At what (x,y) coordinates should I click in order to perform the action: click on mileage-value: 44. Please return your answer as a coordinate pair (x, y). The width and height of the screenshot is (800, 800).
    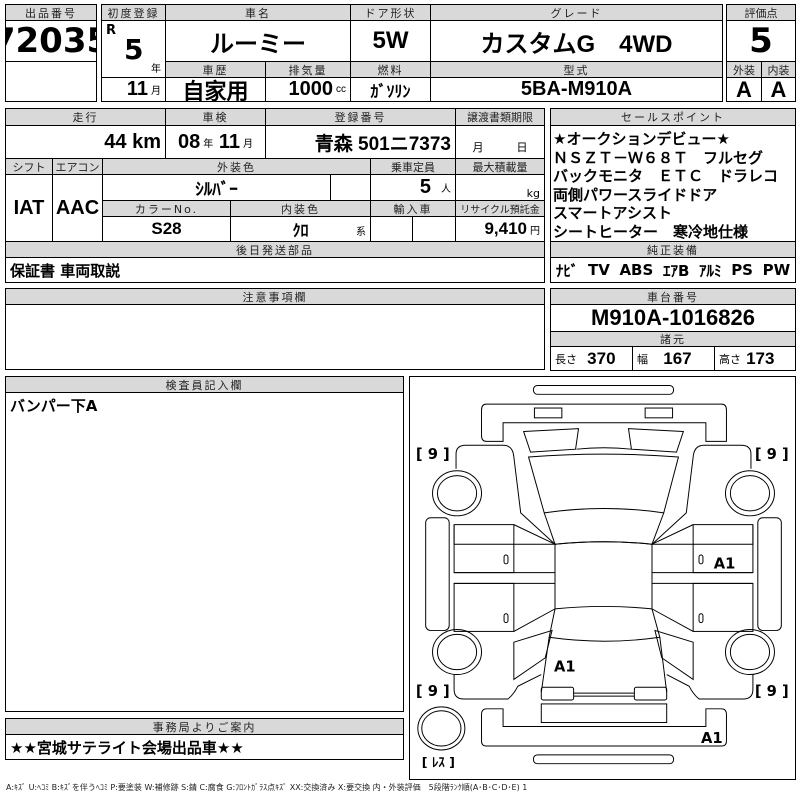
    Looking at the image, I should click on (115, 141).